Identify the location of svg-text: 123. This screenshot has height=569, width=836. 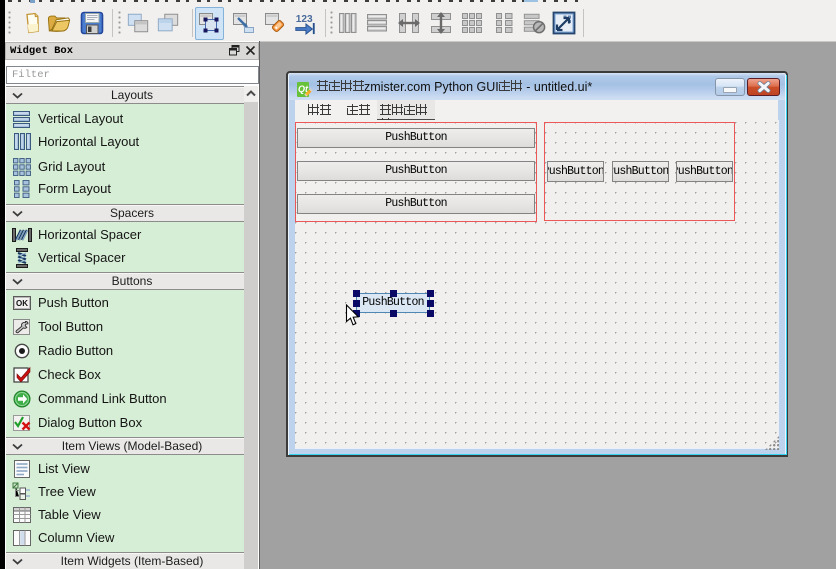
(304, 19).